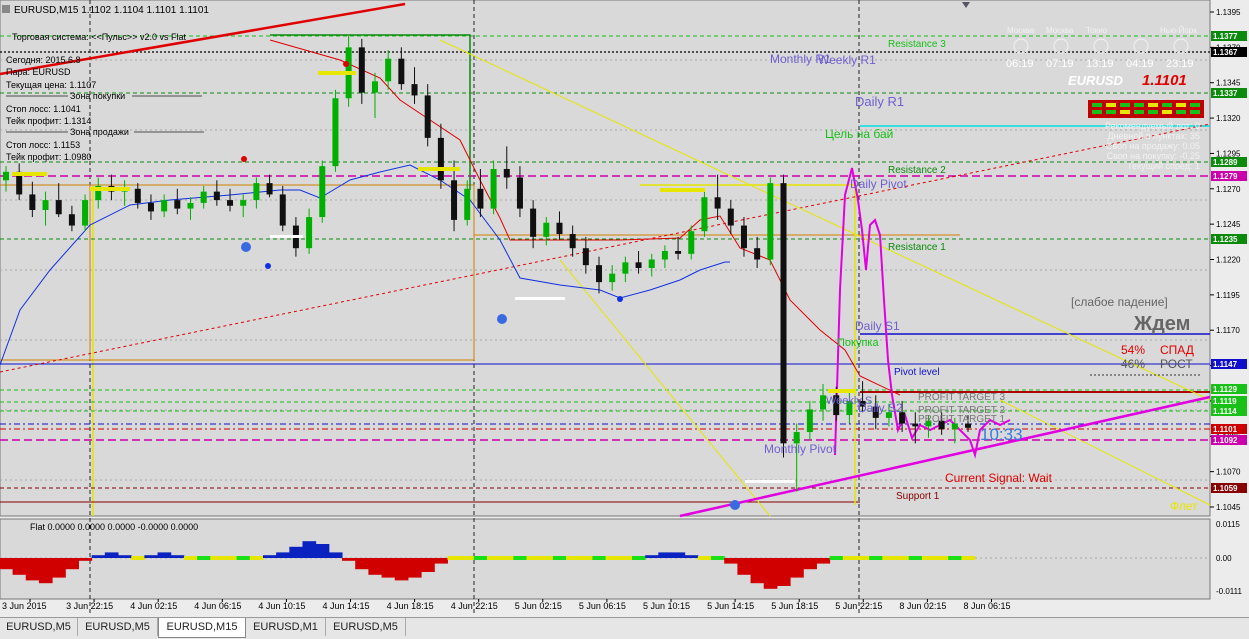  What do you see at coordinates (366, 627) in the screenshot?
I see `tab-eurusd-m5-3: EURUSD,M5` at bounding box center [366, 627].